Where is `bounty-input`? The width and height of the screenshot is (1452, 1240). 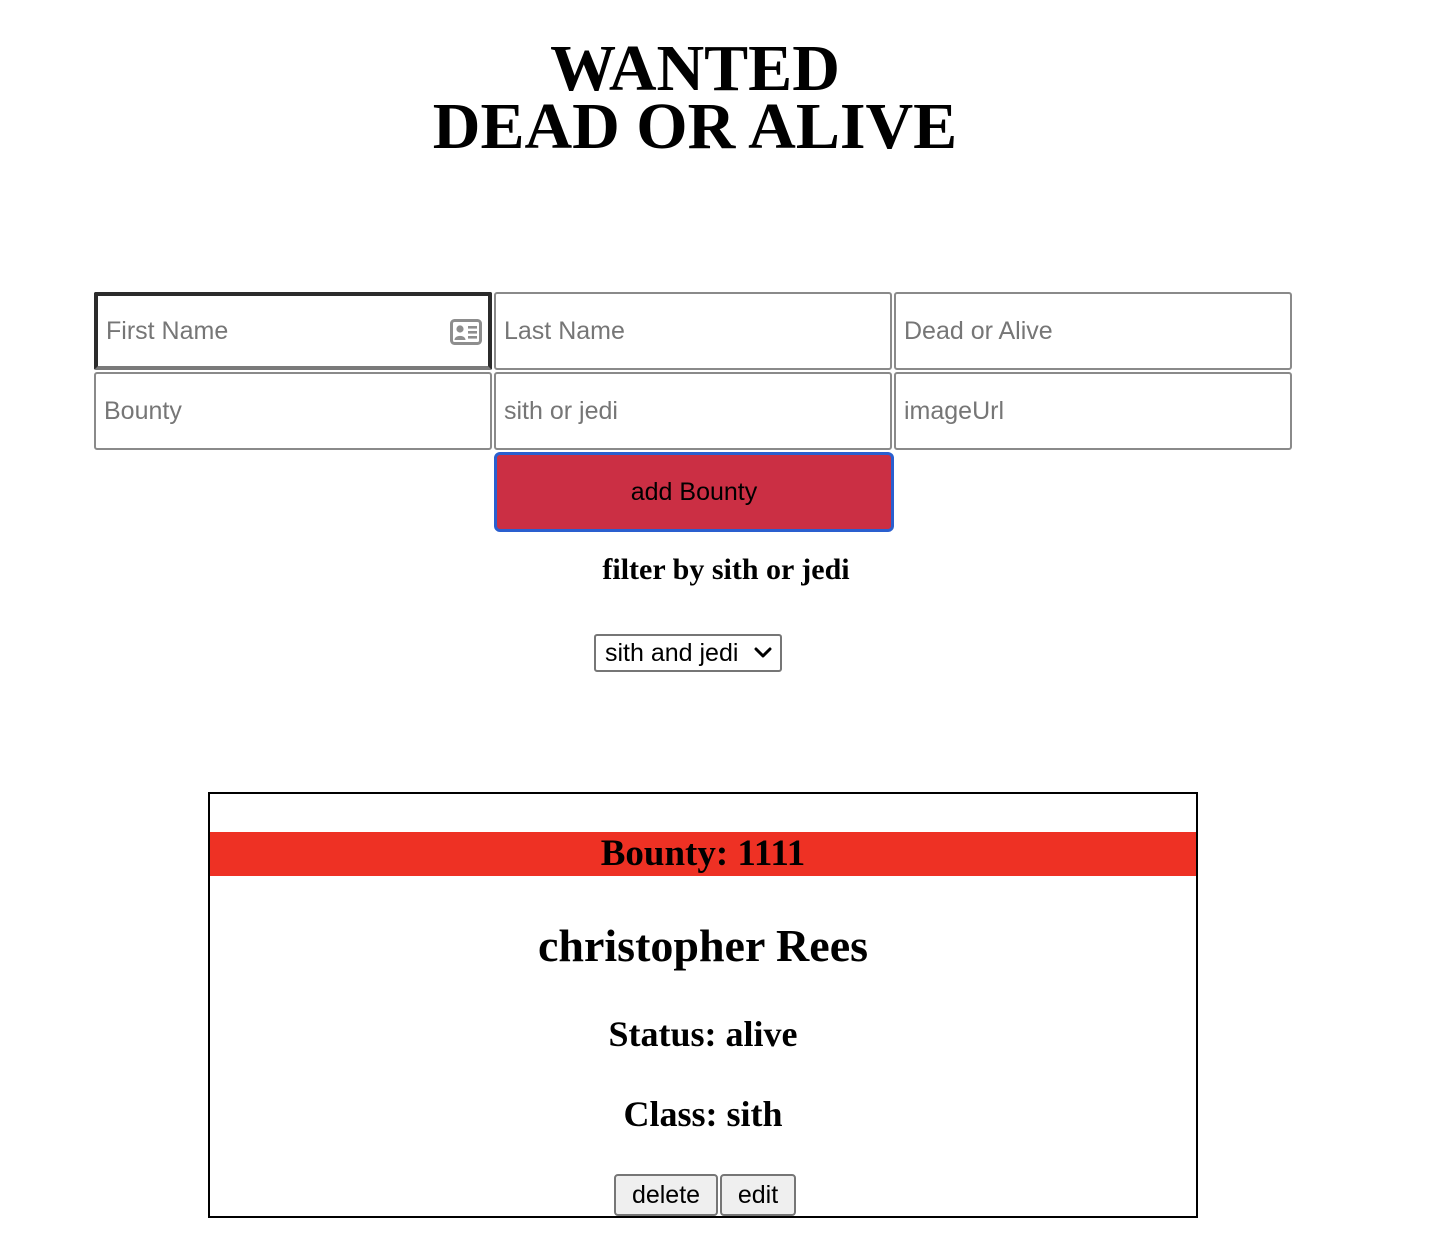
bounty-input is located at coordinates (293, 411).